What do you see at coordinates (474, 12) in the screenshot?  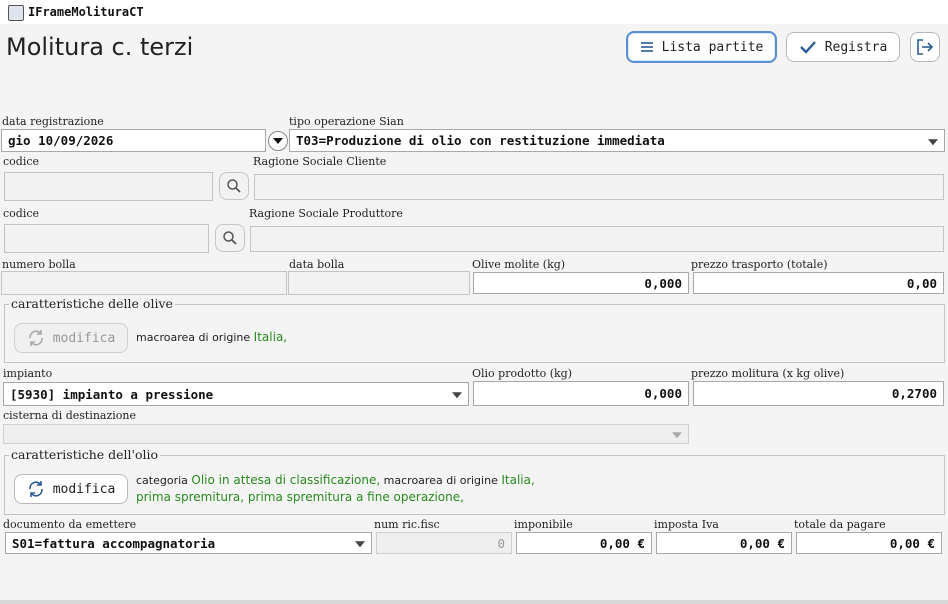 I see `window-titlebar: IFrameMolituraCT` at bounding box center [474, 12].